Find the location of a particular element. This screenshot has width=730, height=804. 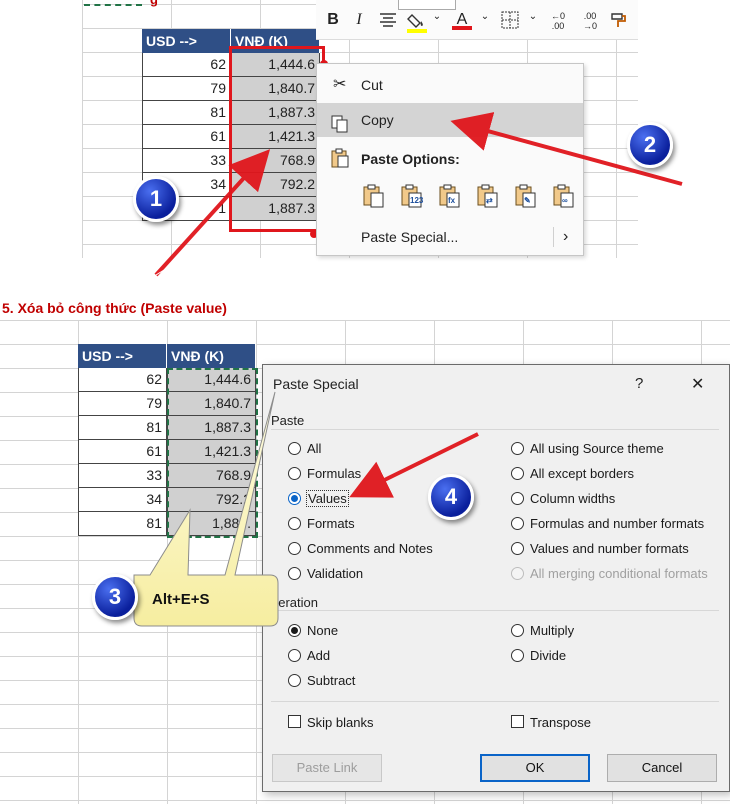

step-badge-2: 2 is located at coordinates (650, 145).